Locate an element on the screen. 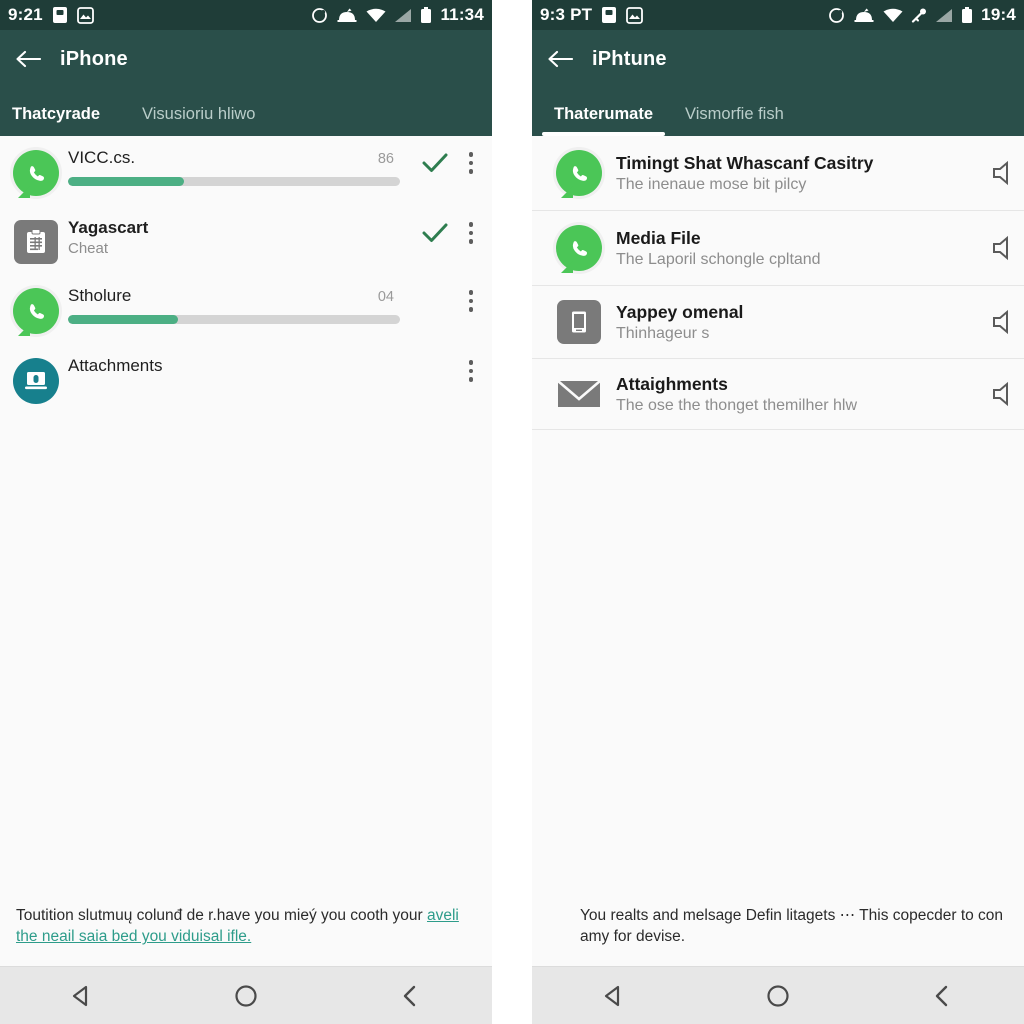 This screenshot has height=1024, width=1024. list-item: Stholure 04 is located at coordinates (246, 309).